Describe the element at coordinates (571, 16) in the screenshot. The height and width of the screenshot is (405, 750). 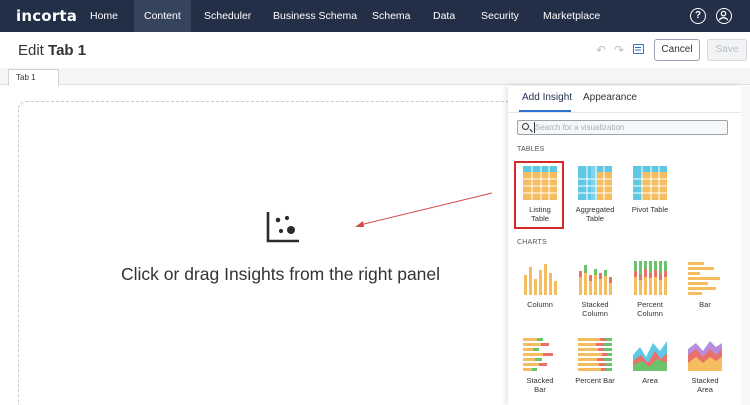
I see `nav-item-marketplace: Marketplace` at that location.